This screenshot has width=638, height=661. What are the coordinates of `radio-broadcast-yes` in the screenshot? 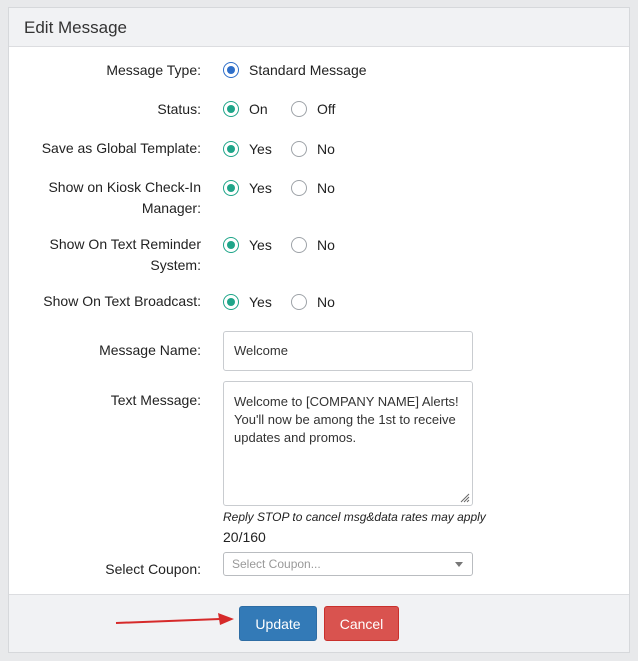 It's located at (231, 302).